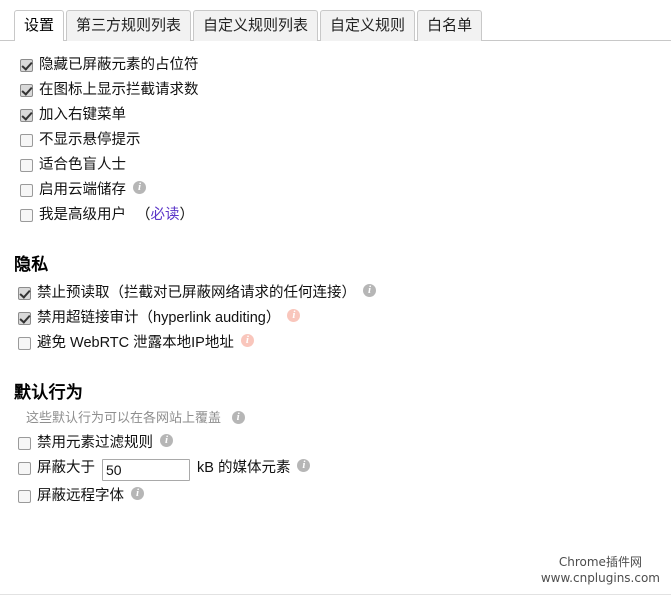  What do you see at coordinates (82, 165) in the screenshot?
I see `option-label: 适合色盲人士` at bounding box center [82, 165].